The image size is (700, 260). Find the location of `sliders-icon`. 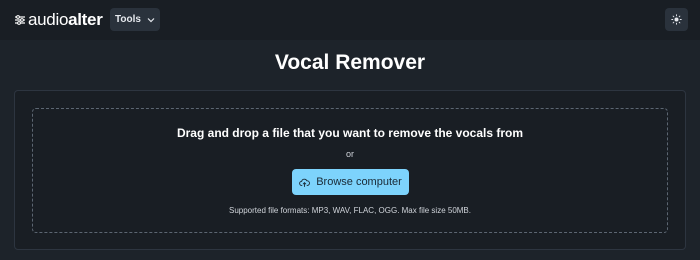

sliders-icon is located at coordinates (20, 20).